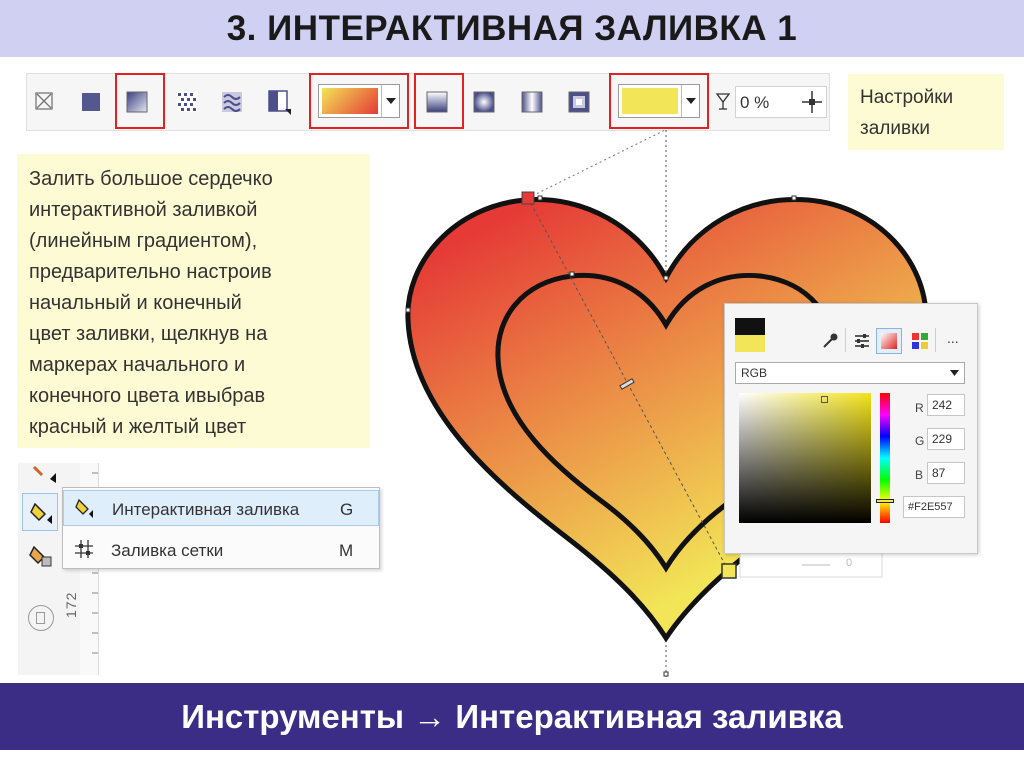 The width and height of the screenshot is (1024, 767). I want to click on channel-input-b: 87, so click(946, 473).